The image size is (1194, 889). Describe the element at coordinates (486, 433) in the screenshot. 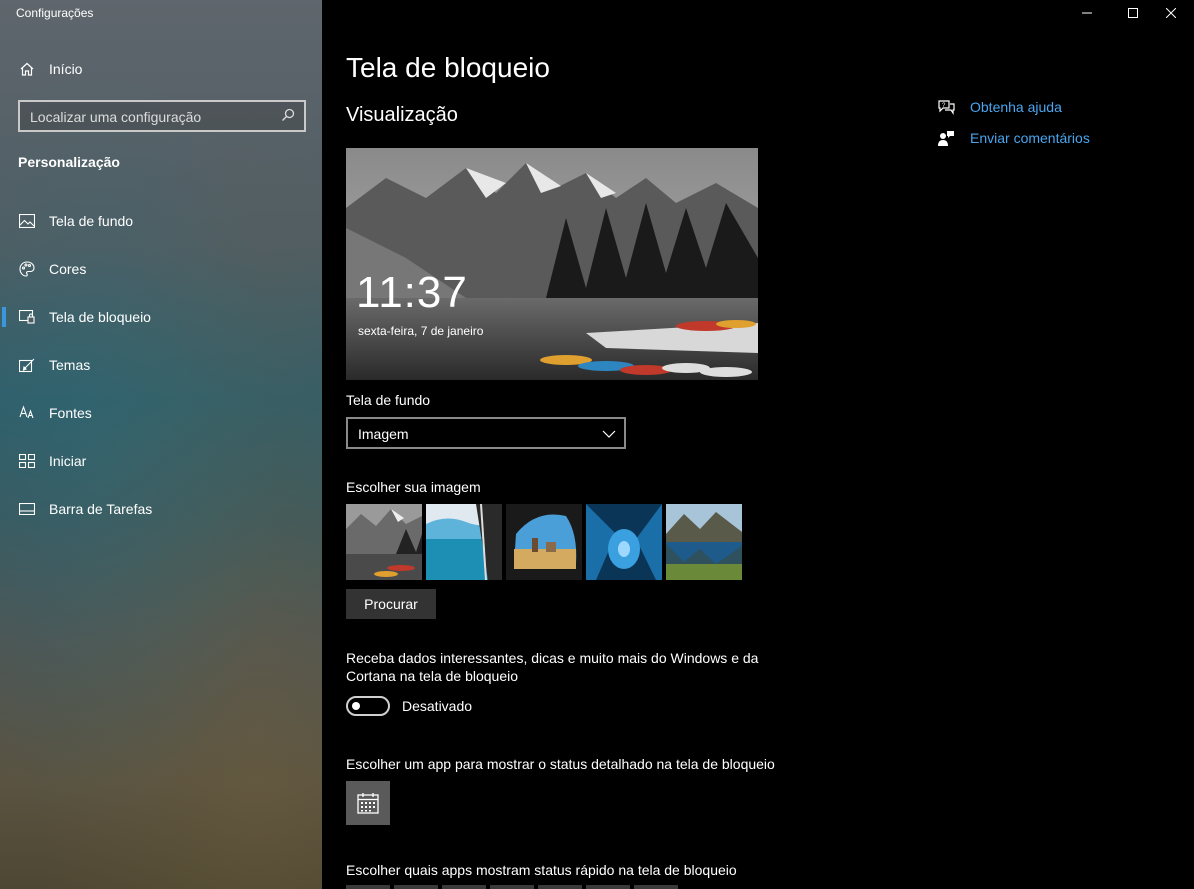

I see `background-dropdown: Imagem` at that location.